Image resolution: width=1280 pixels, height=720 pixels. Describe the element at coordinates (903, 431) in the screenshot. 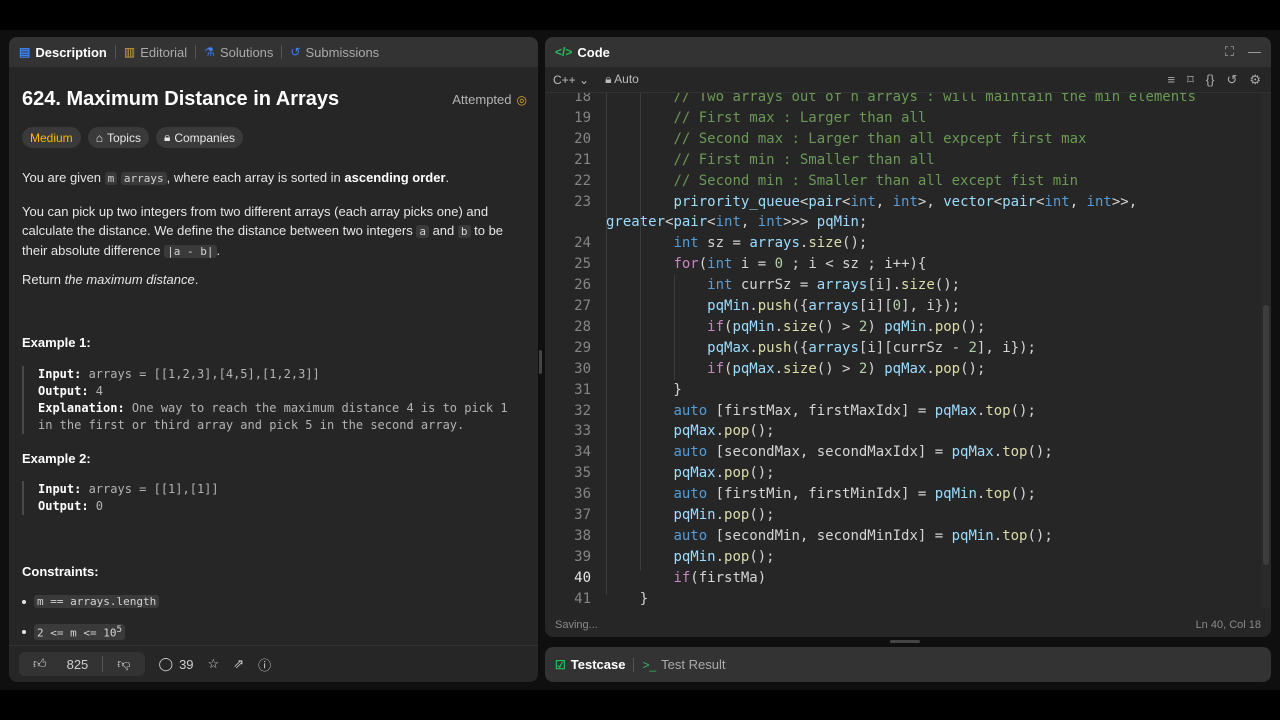

I see `code-line: 33 pqMax.pop();` at that location.